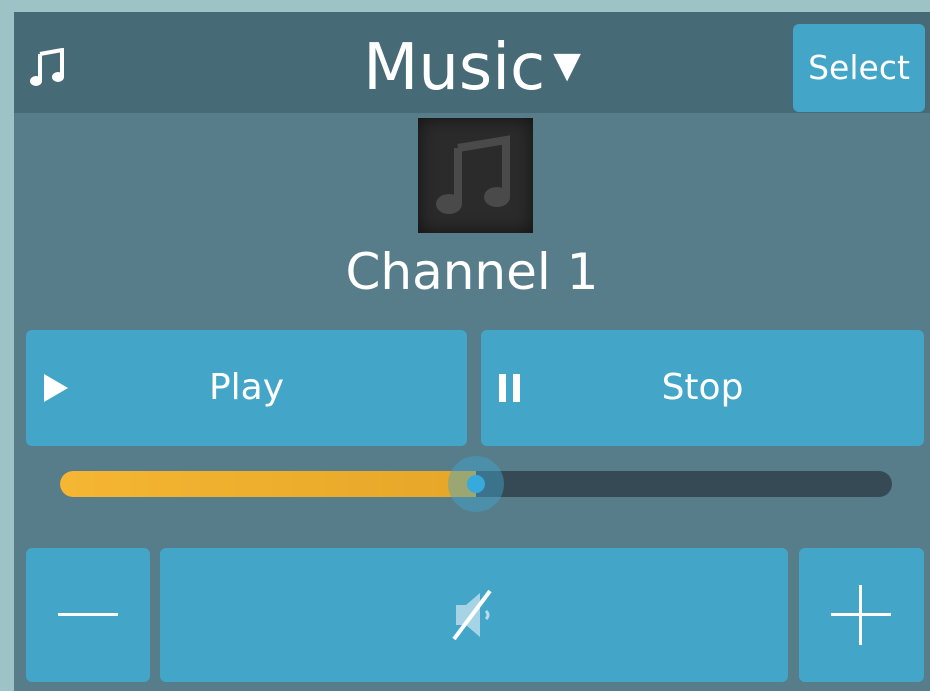 This screenshot has width=930, height=691. I want to click on plus-icon, so click(861, 615).